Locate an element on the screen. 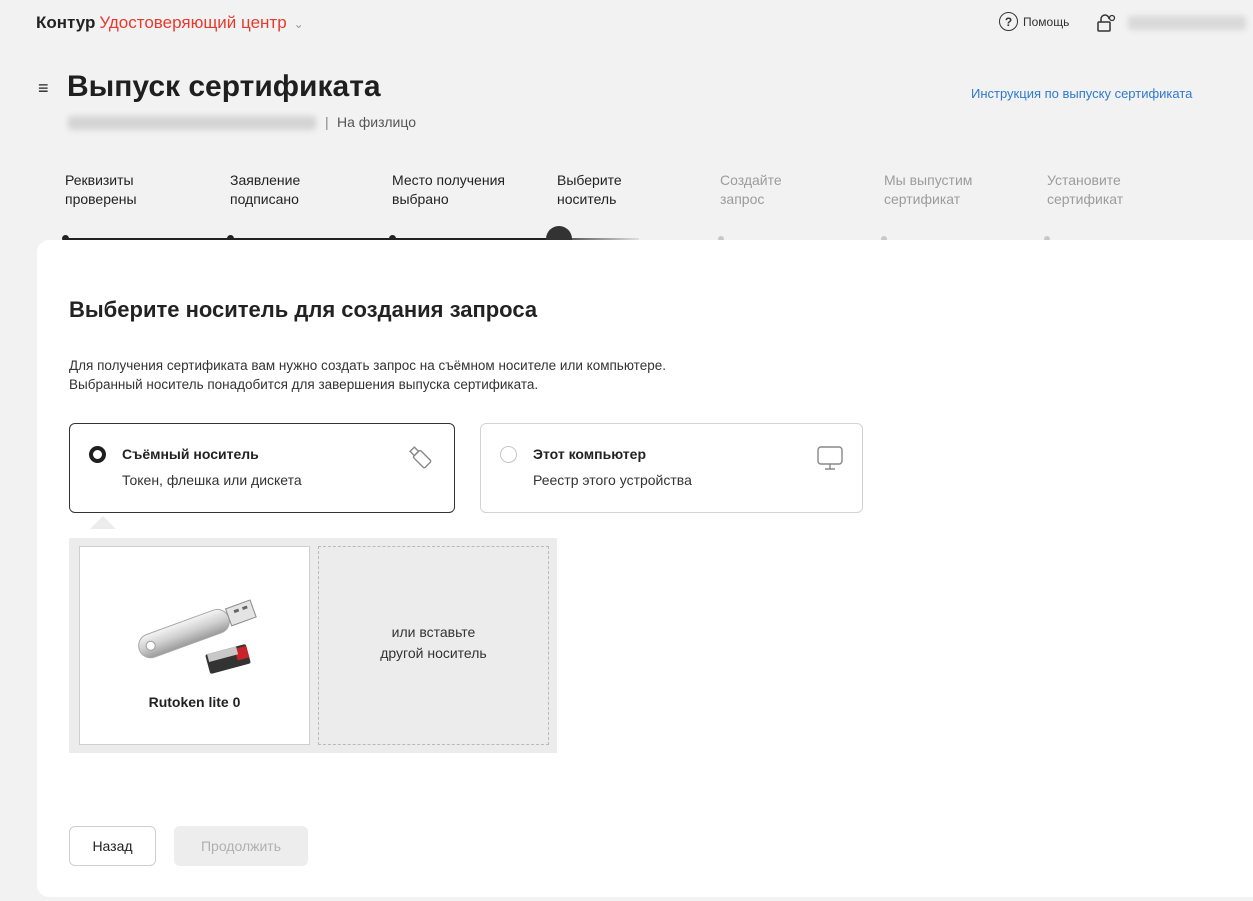 This screenshot has width=1253, height=901. user-name-redacted is located at coordinates (1187, 23).